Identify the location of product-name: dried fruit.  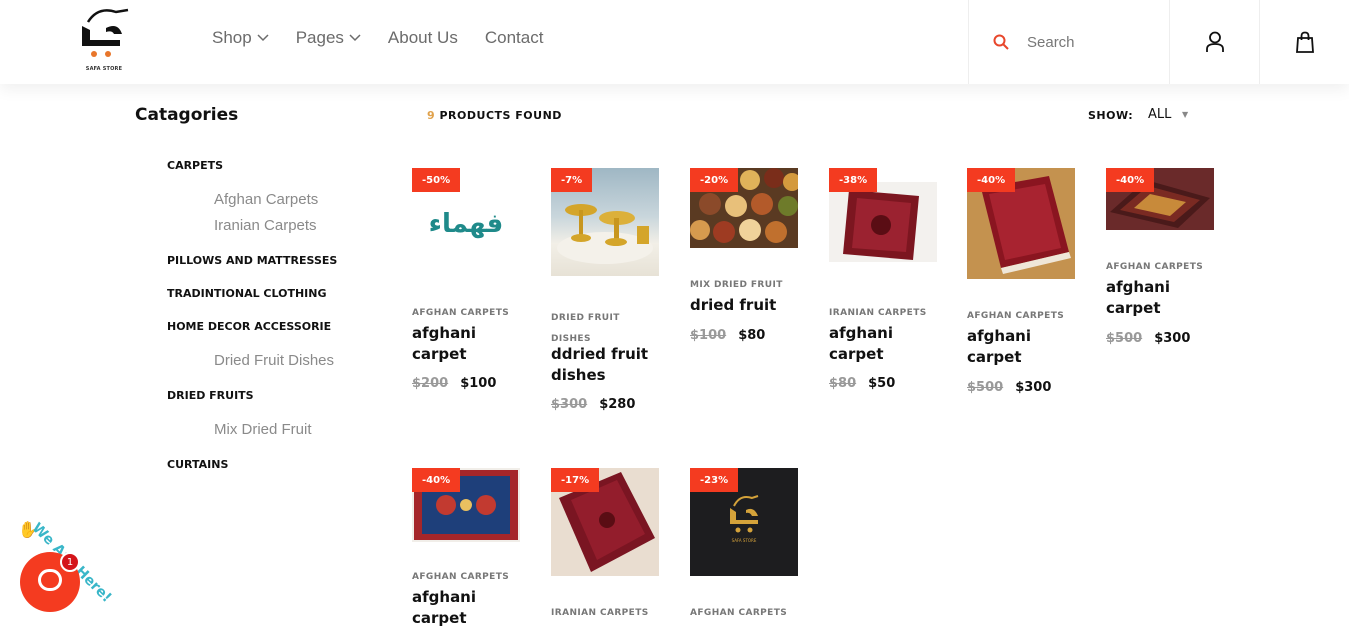
(745, 305).